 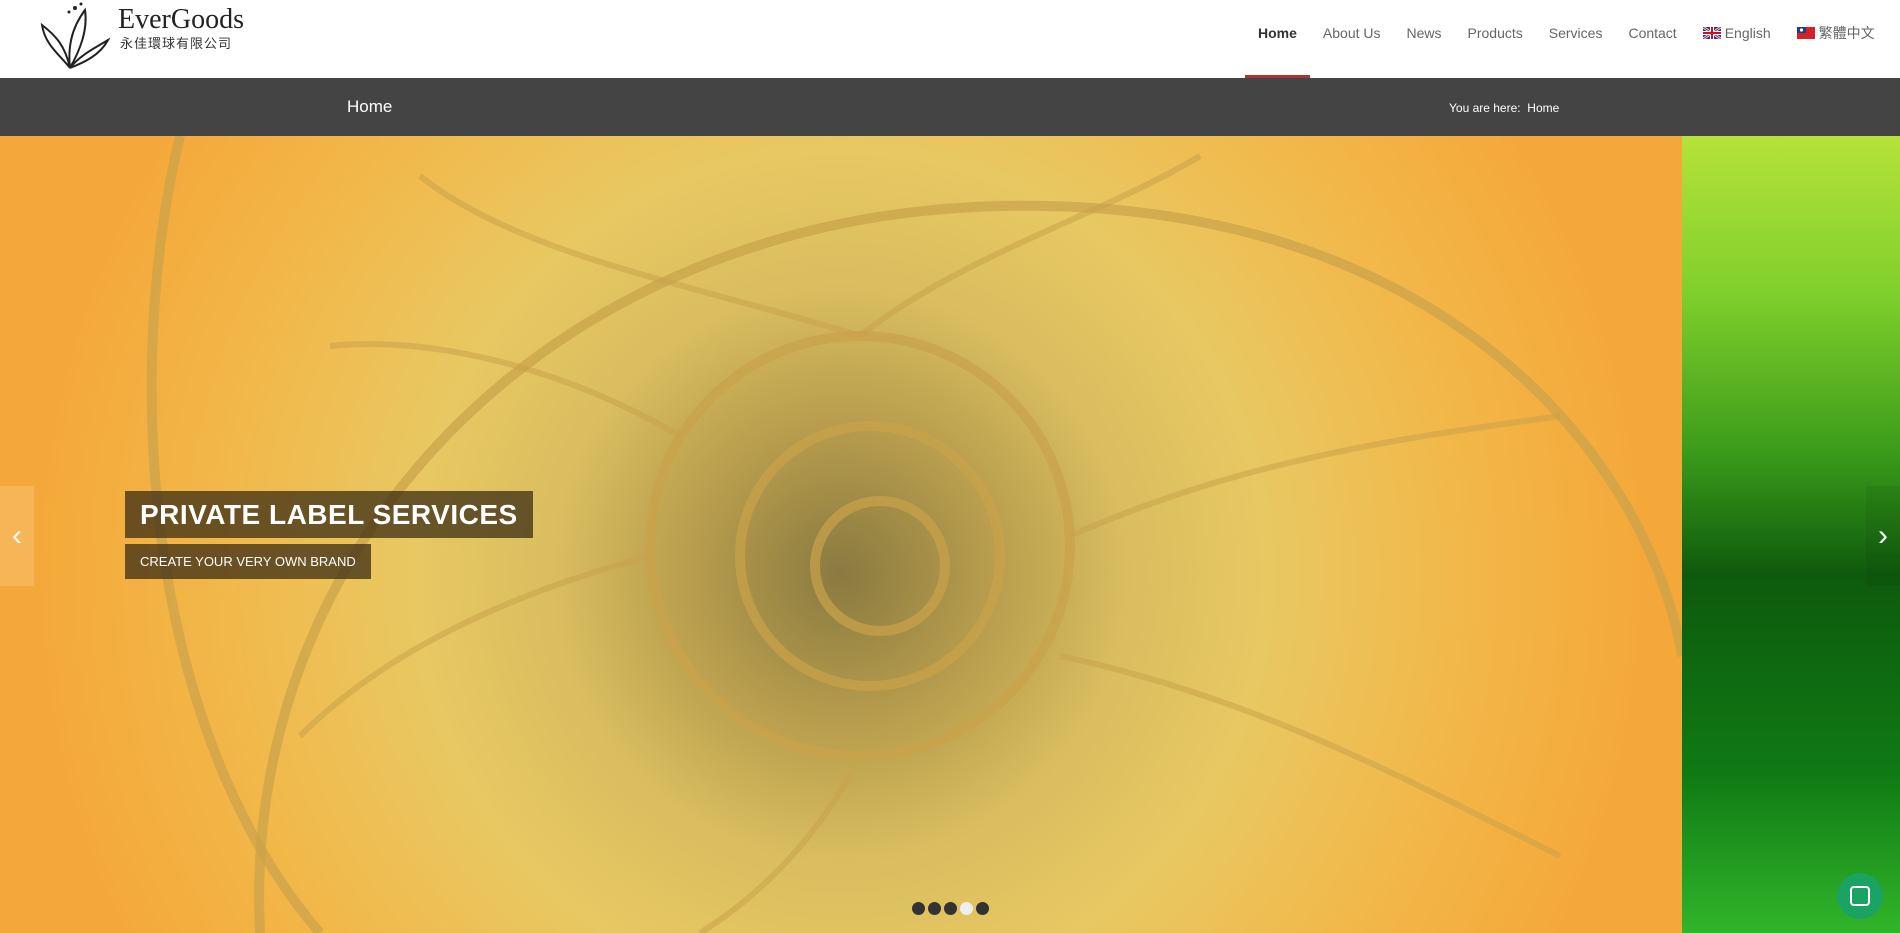 I want to click on slider-pagination, so click(x=950, y=908).